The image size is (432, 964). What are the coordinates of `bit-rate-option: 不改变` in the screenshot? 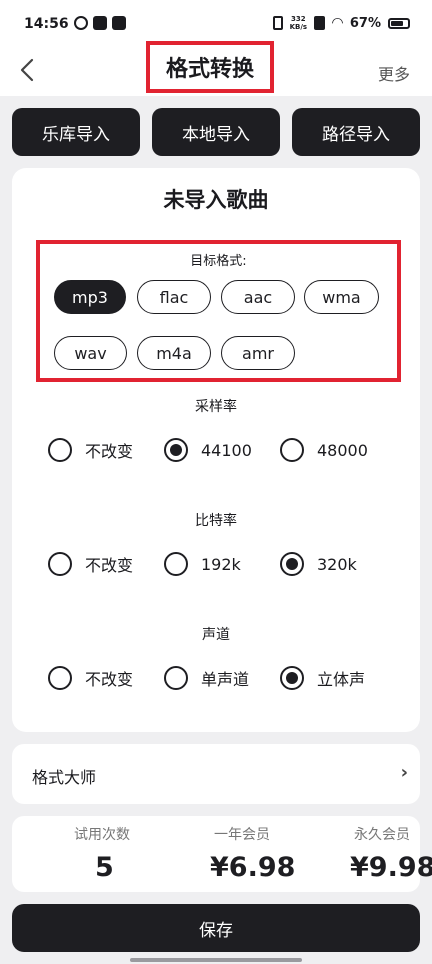 It's located at (90, 564).